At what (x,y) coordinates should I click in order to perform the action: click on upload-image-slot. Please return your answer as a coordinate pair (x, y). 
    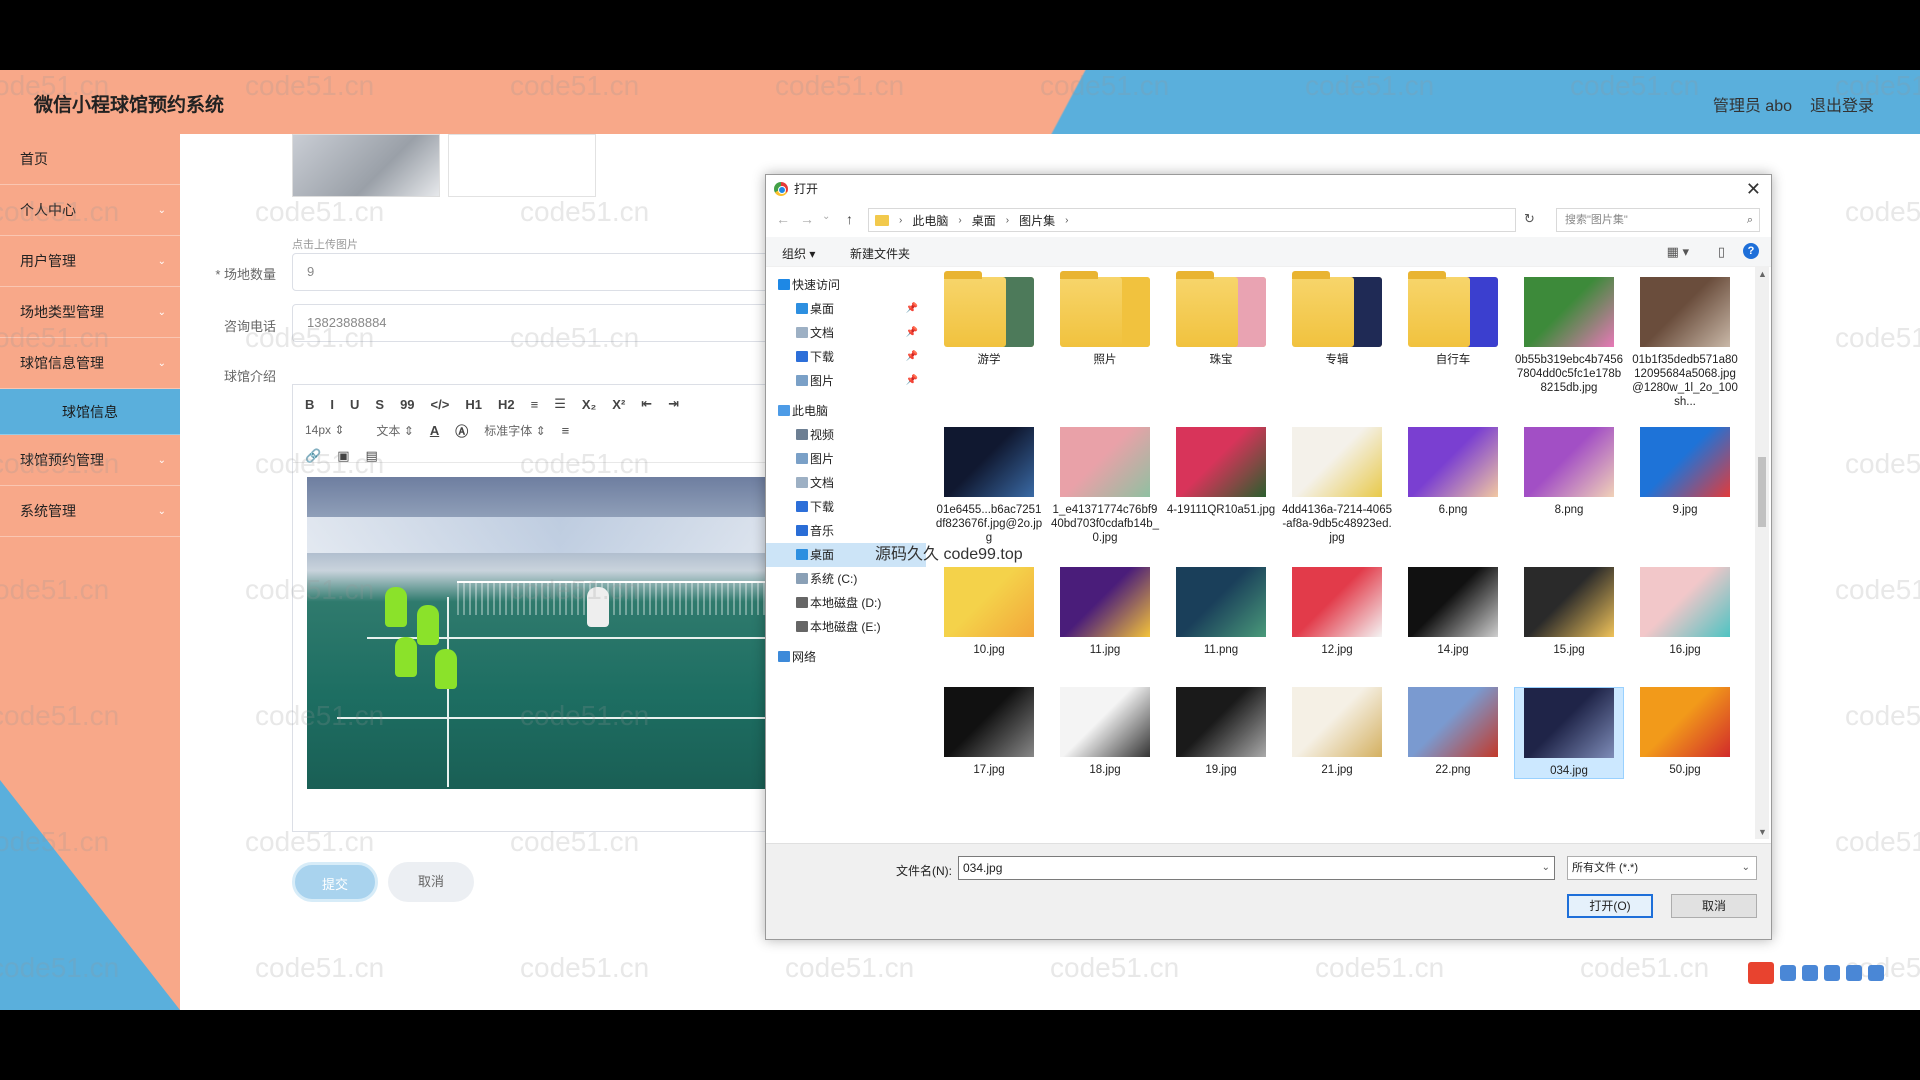
    Looking at the image, I should click on (522, 165).